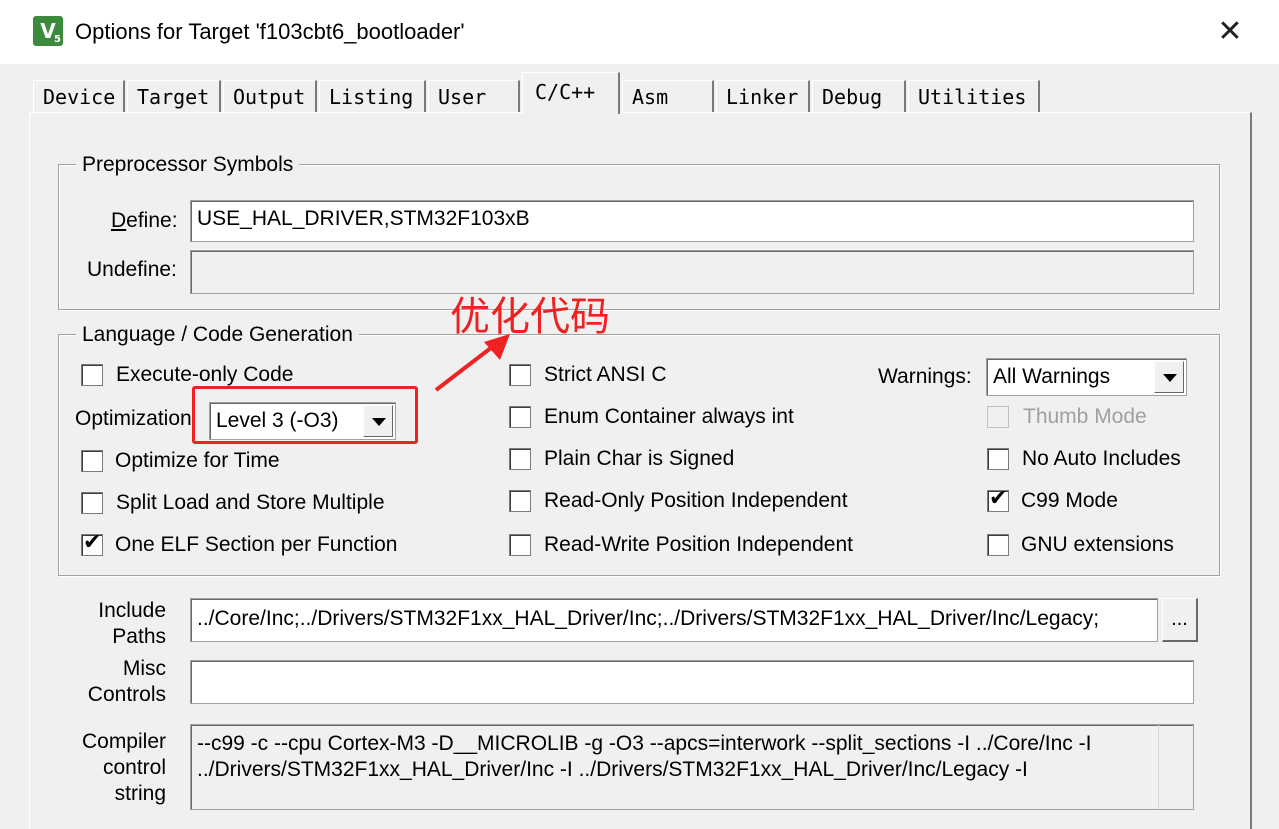 The image size is (1279, 829). What do you see at coordinates (520, 545) in the screenshot?
I see `rw-pi-checkbox` at bounding box center [520, 545].